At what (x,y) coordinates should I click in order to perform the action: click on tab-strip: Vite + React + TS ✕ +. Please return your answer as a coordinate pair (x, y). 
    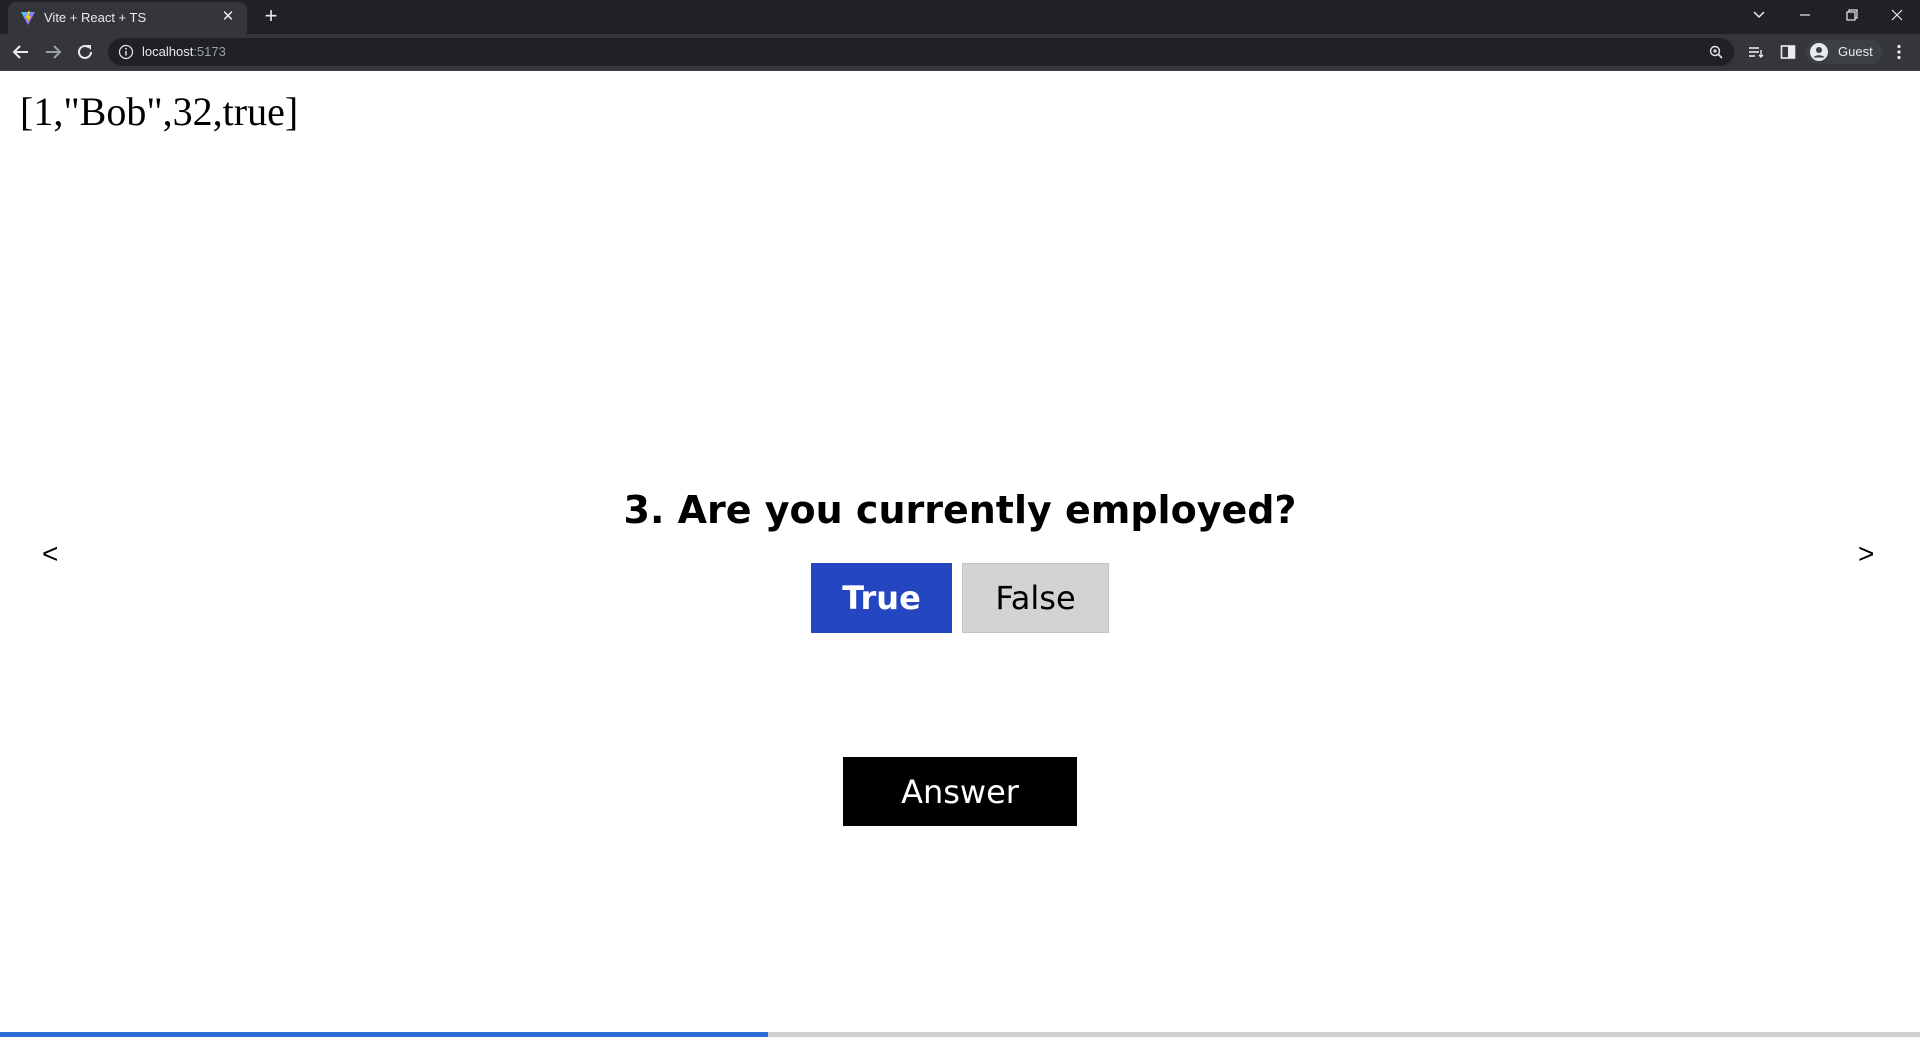
    Looking at the image, I should click on (960, 17).